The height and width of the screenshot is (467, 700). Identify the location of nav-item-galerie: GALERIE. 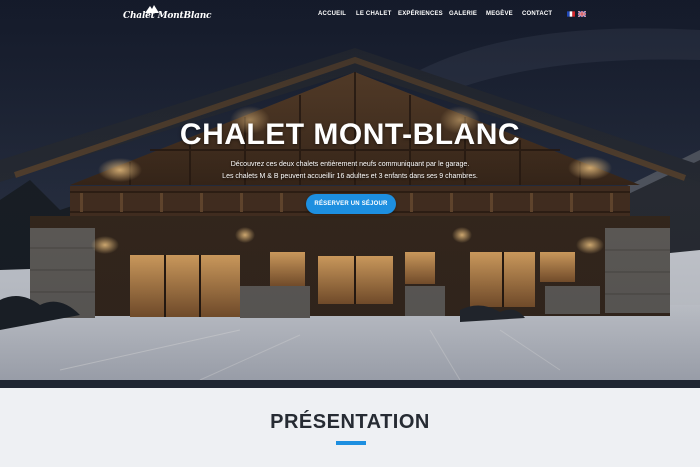
(463, 14).